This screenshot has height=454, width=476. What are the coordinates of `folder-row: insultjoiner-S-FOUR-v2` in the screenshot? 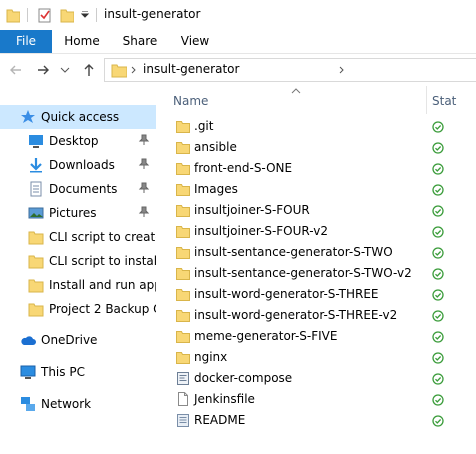 It's located at (316, 231).